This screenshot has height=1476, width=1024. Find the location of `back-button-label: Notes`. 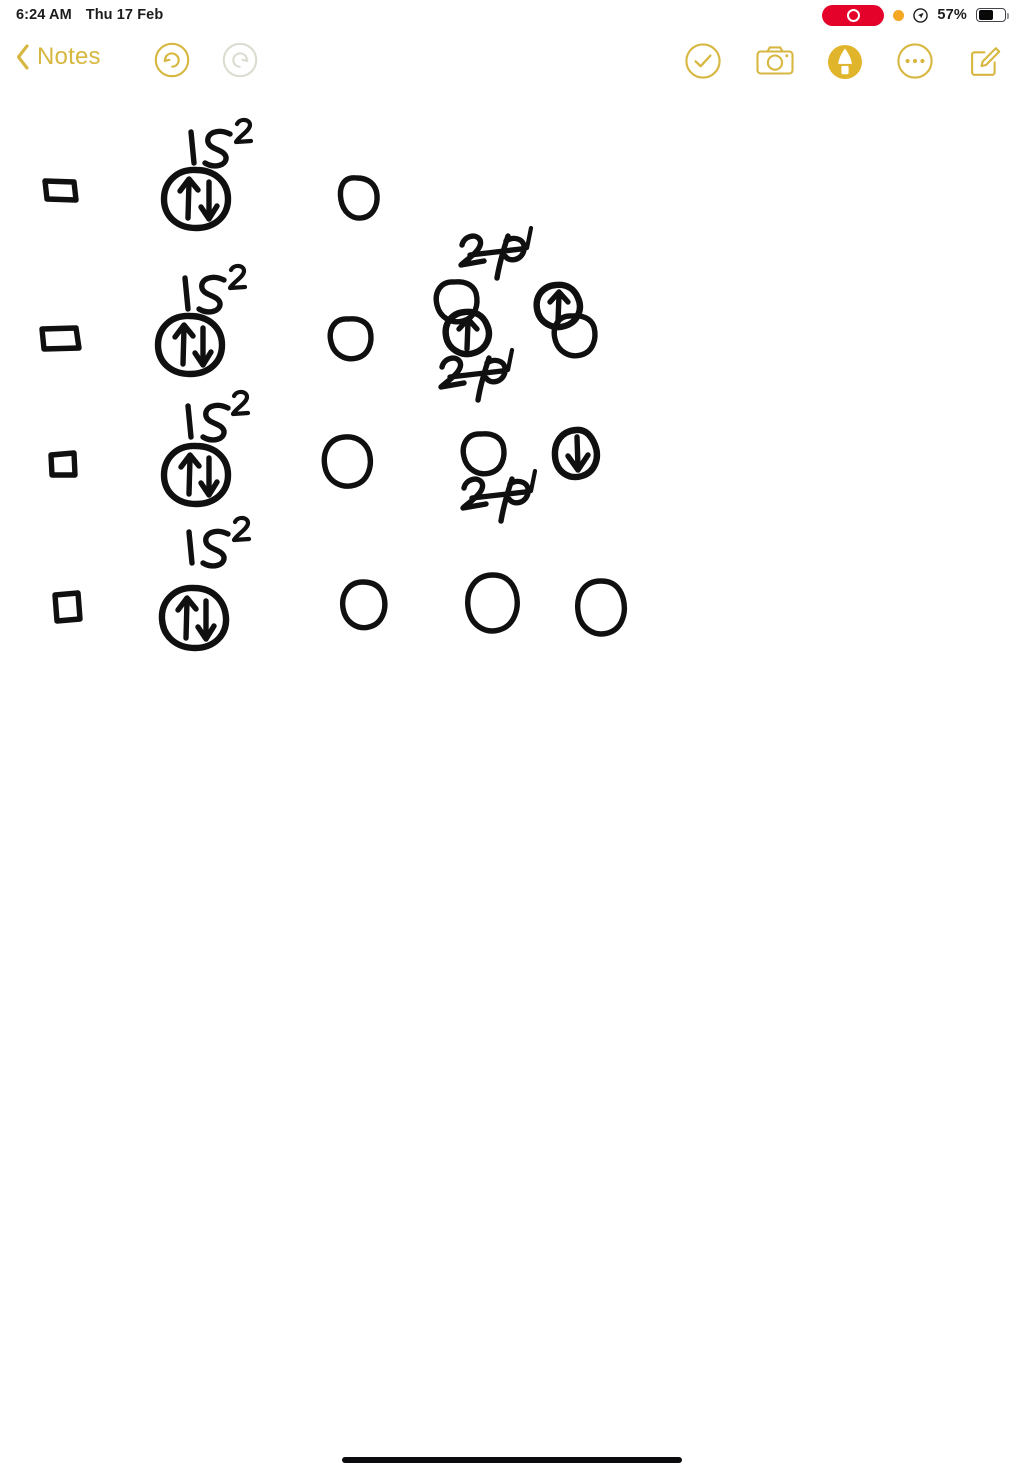

back-button-label: Notes is located at coordinates (69, 56).